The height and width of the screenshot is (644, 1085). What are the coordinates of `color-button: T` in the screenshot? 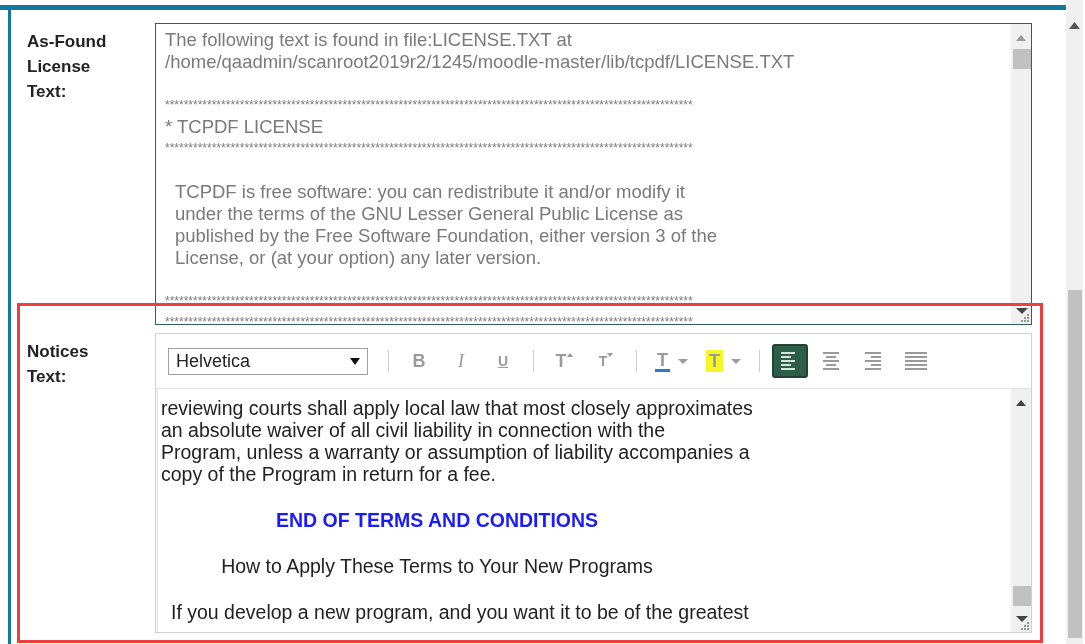 It's located at (671, 361).